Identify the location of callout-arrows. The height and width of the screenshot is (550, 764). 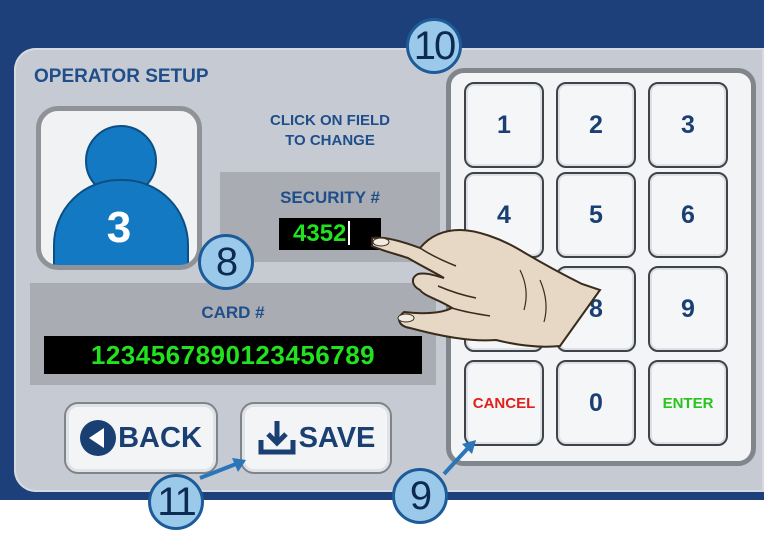
(337, 460).